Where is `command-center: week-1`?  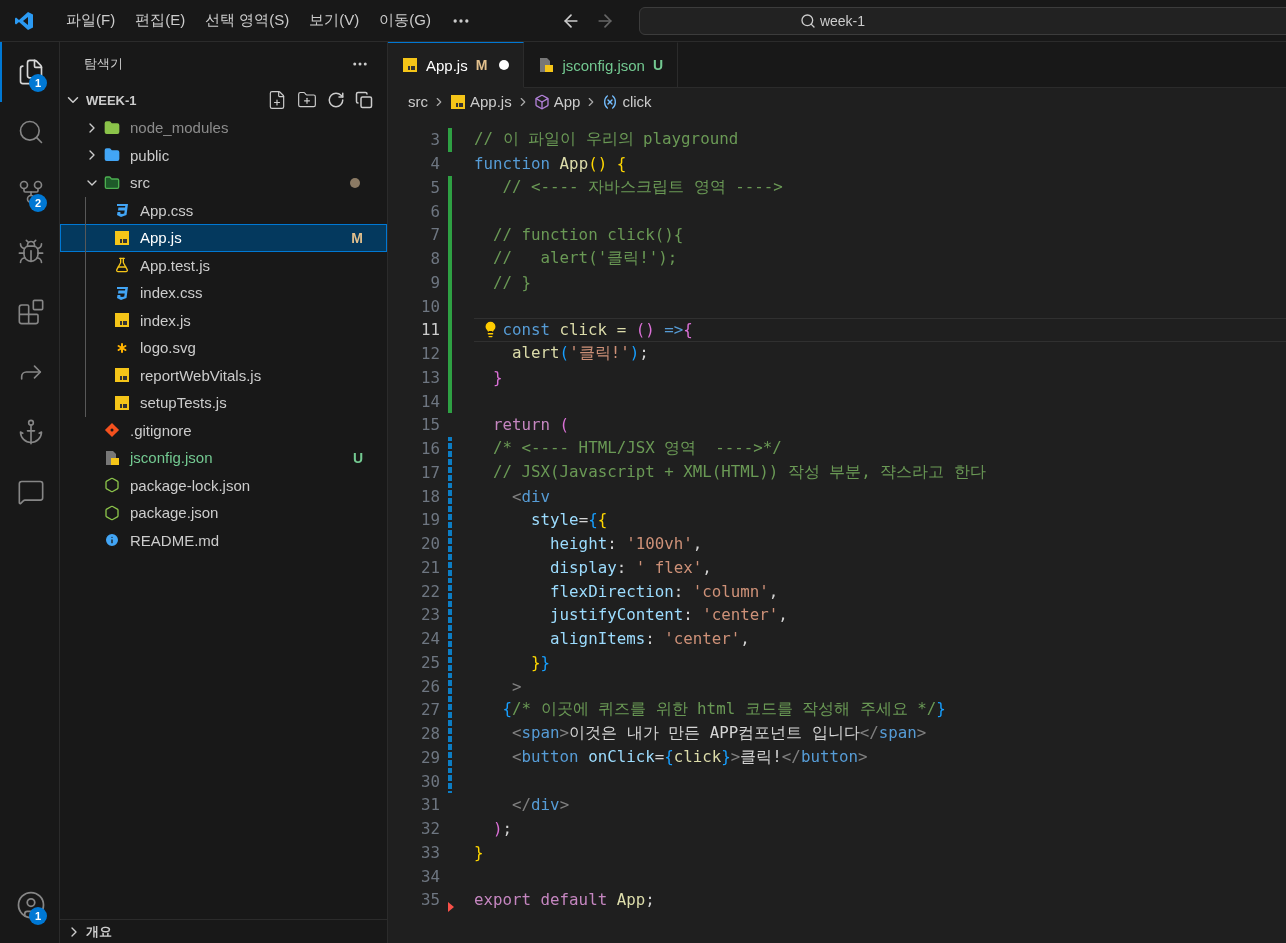
command-center: week-1 is located at coordinates (962, 20).